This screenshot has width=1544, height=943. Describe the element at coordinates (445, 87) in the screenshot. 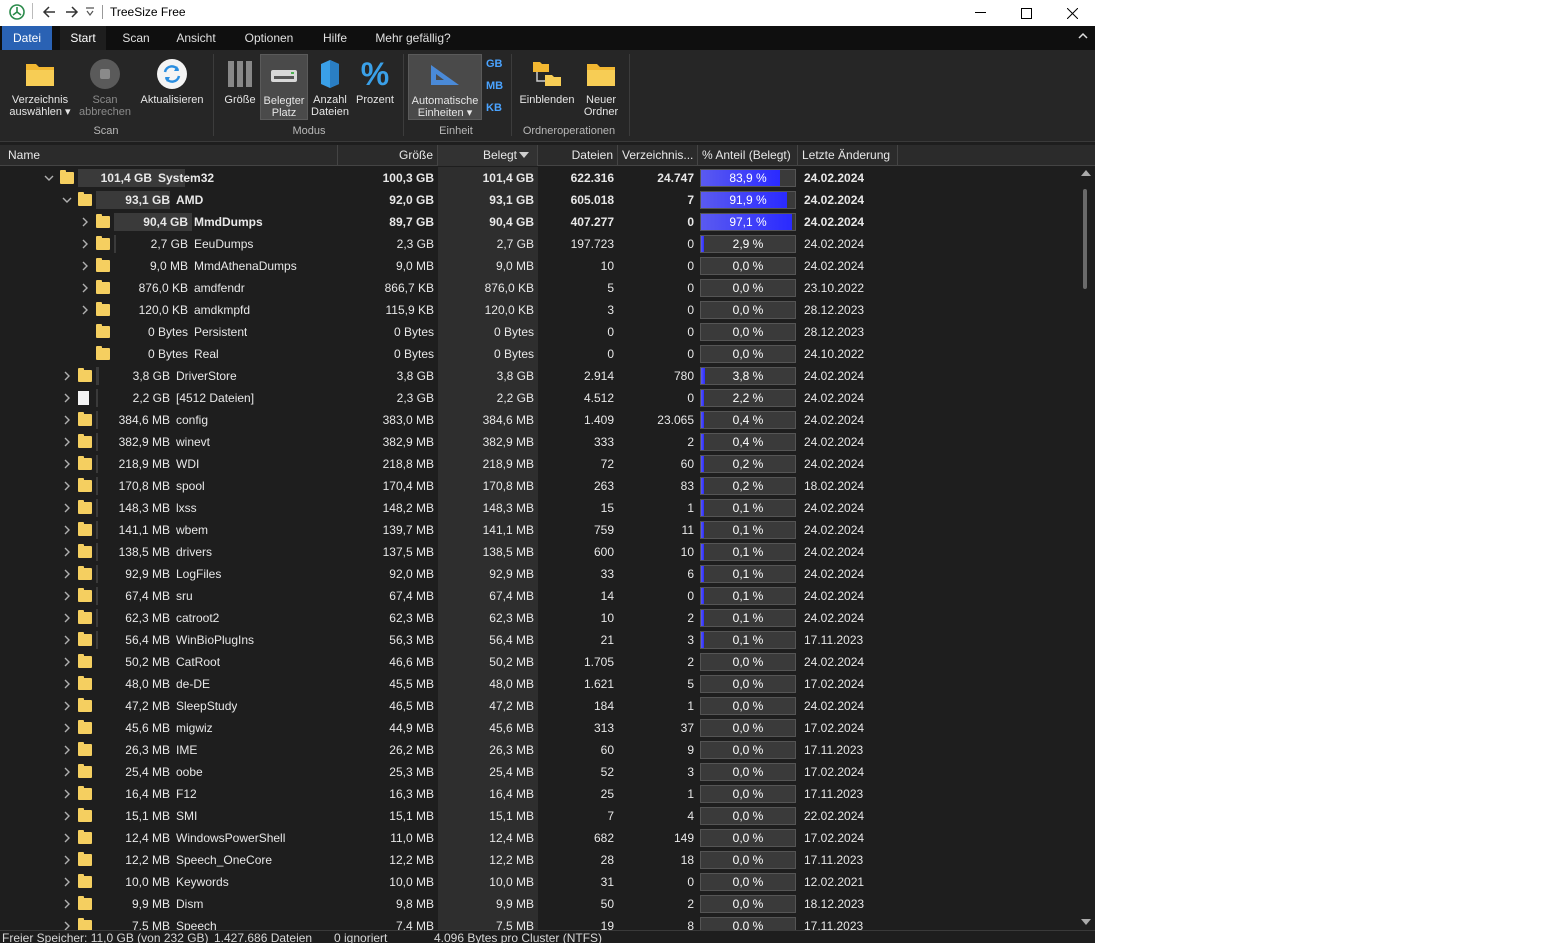

I see `automatic-units-button: Automatische Einheiten ▾` at that location.